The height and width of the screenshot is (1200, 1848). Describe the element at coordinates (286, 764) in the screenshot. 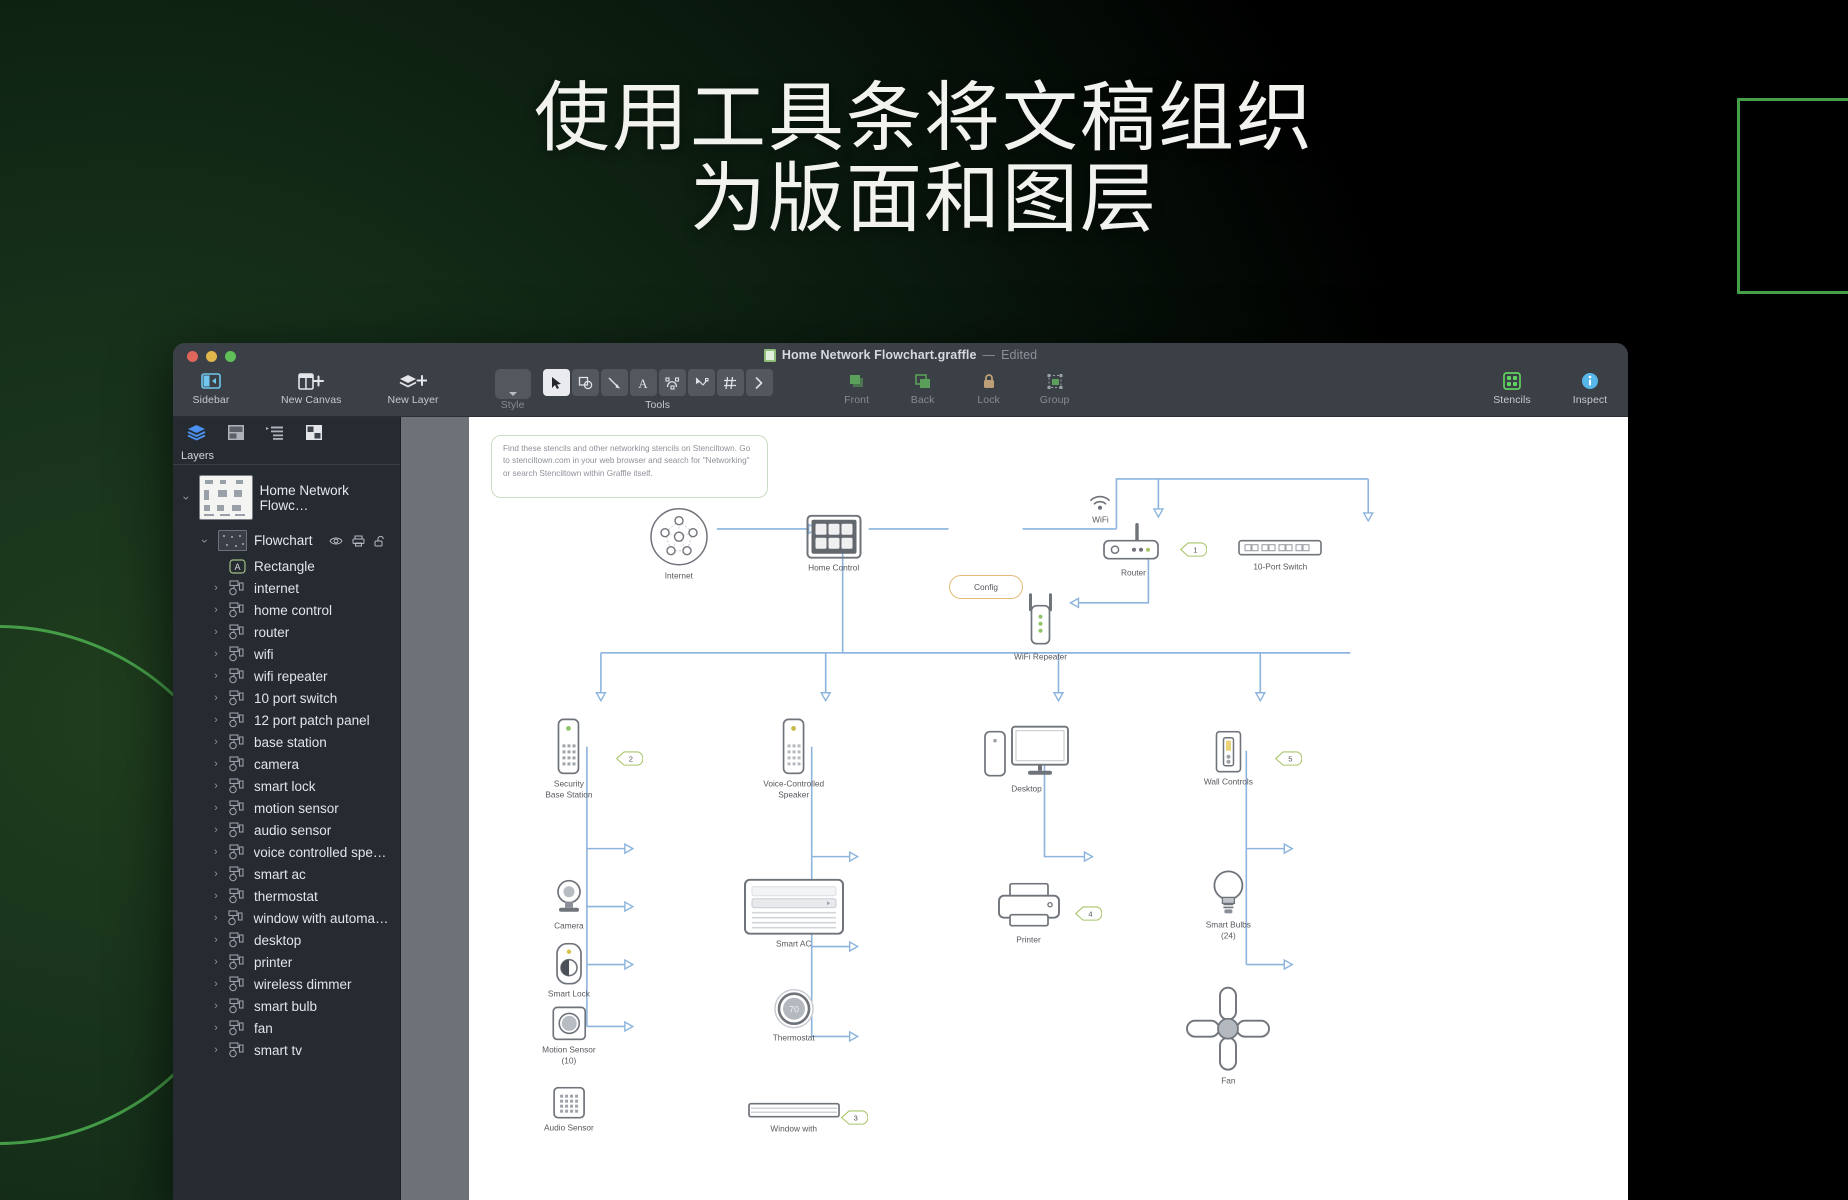

I see `list-item: › camera` at that location.